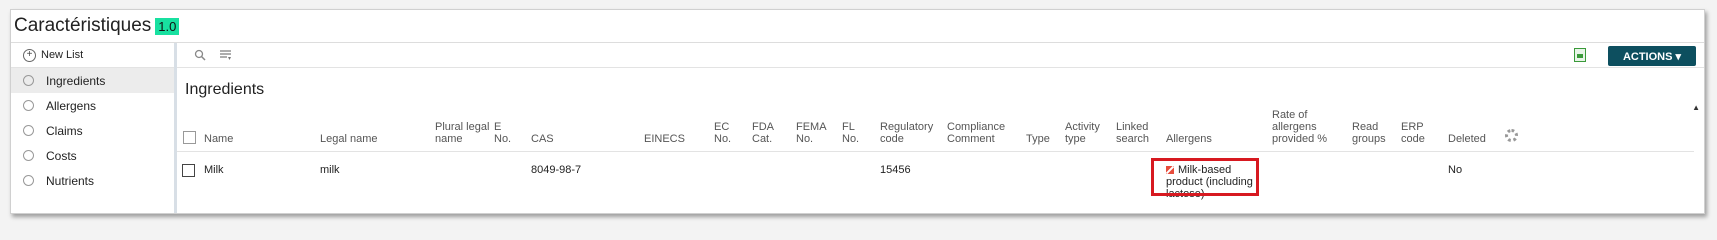 The height and width of the screenshot is (240, 1717). What do you see at coordinates (61, 155) in the screenshot?
I see `sidebar-item-label: Costs` at bounding box center [61, 155].